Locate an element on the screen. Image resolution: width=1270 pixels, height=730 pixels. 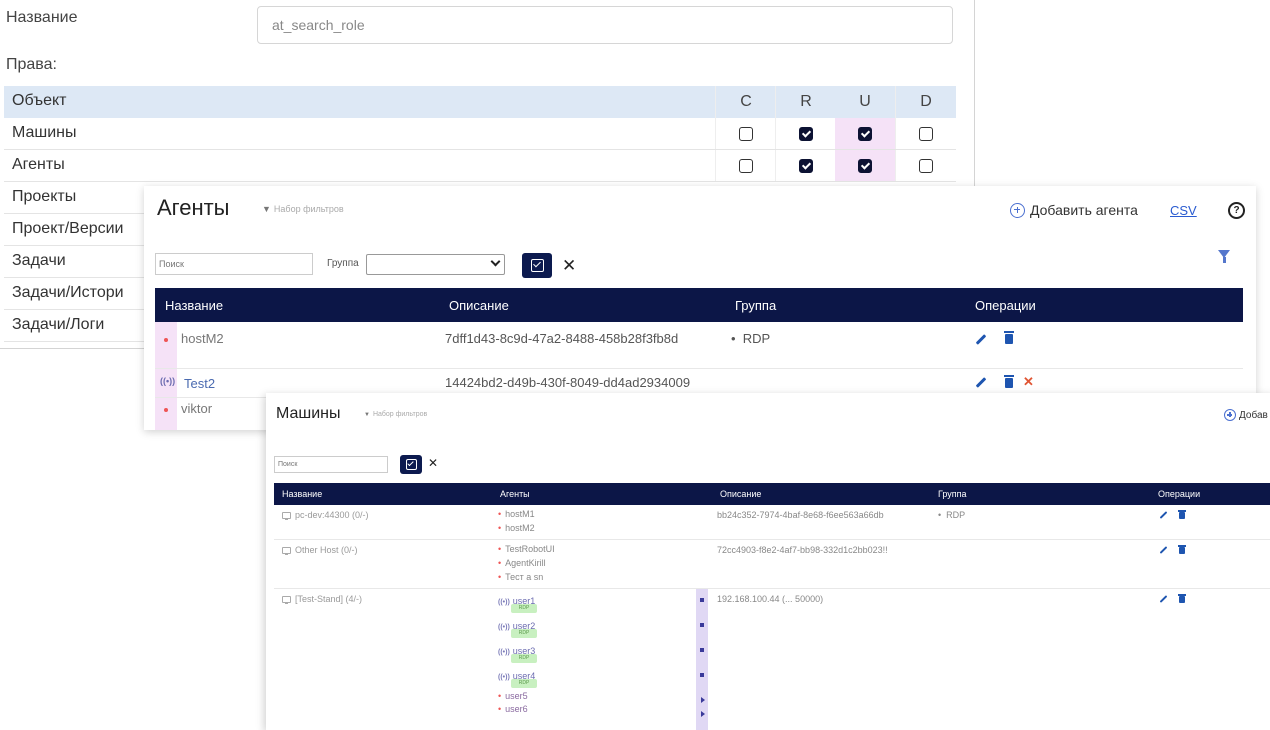
list-item: • user5 is located at coordinates (516, 697).